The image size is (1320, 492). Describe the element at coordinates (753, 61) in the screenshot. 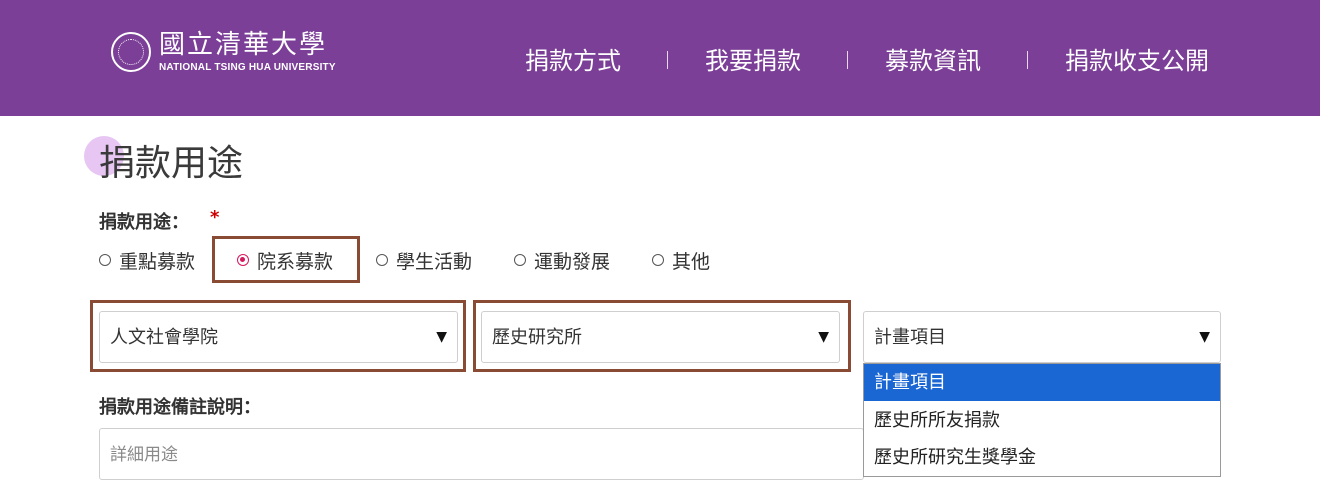

I see `nav-donate-now: 我要捐款` at that location.